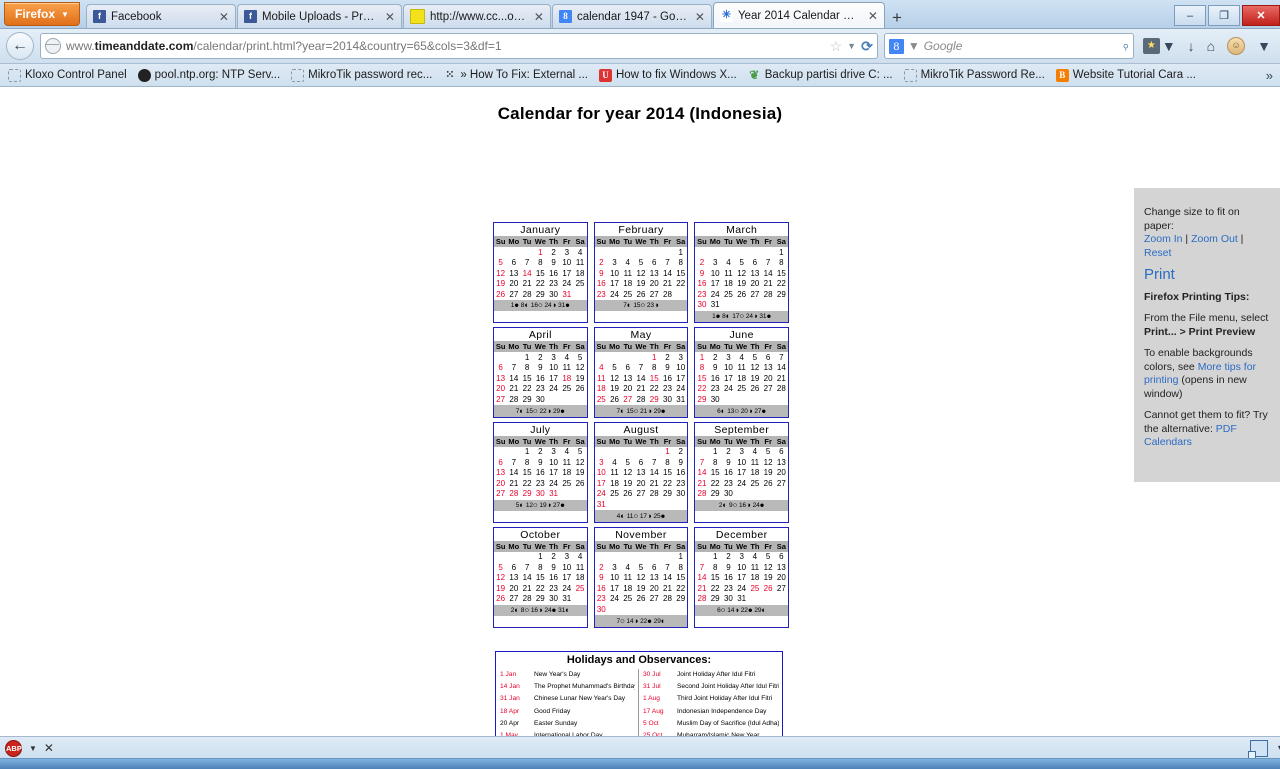  What do you see at coordinates (716, 316) in the screenshot?
I see `moon-phase-entry: 1●` at bounding box center [716, 316].